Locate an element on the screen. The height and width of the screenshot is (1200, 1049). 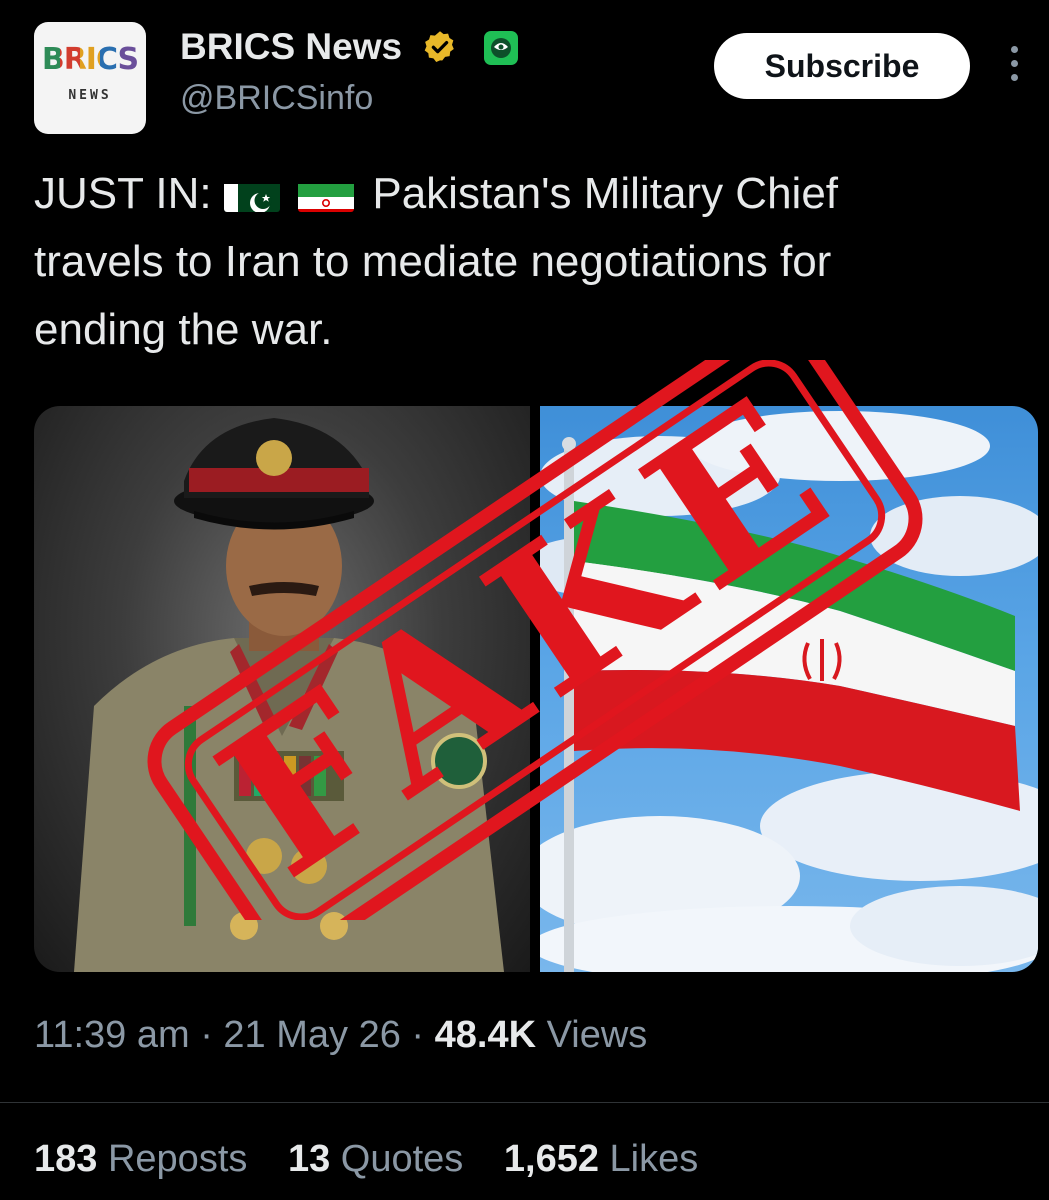
tweet-line-1-rest: Pakistan's Military Chief is located at coordinates (605, 193).